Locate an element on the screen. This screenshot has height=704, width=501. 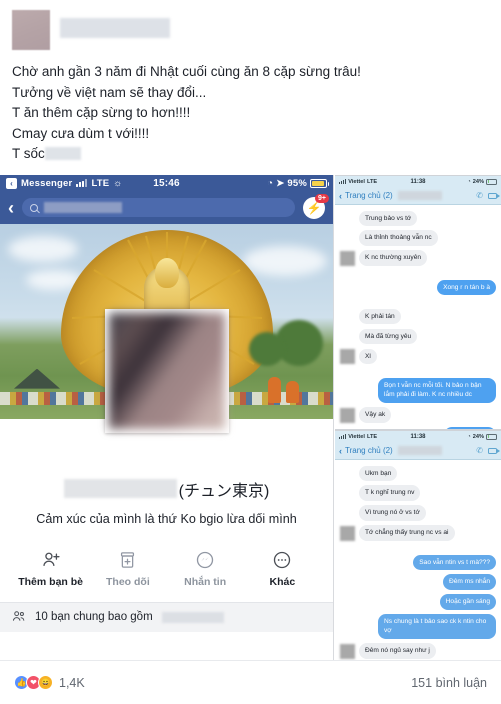
message-row: Trung bảo vs tớ is located at coordinates (418, 218).